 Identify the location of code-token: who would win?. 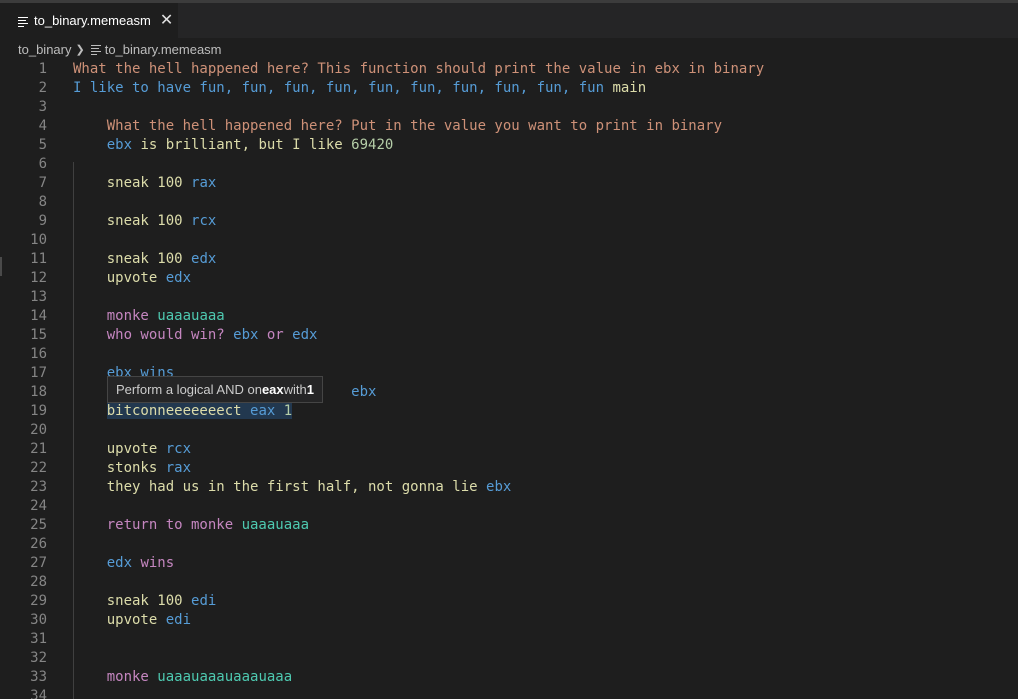
(153, 335).